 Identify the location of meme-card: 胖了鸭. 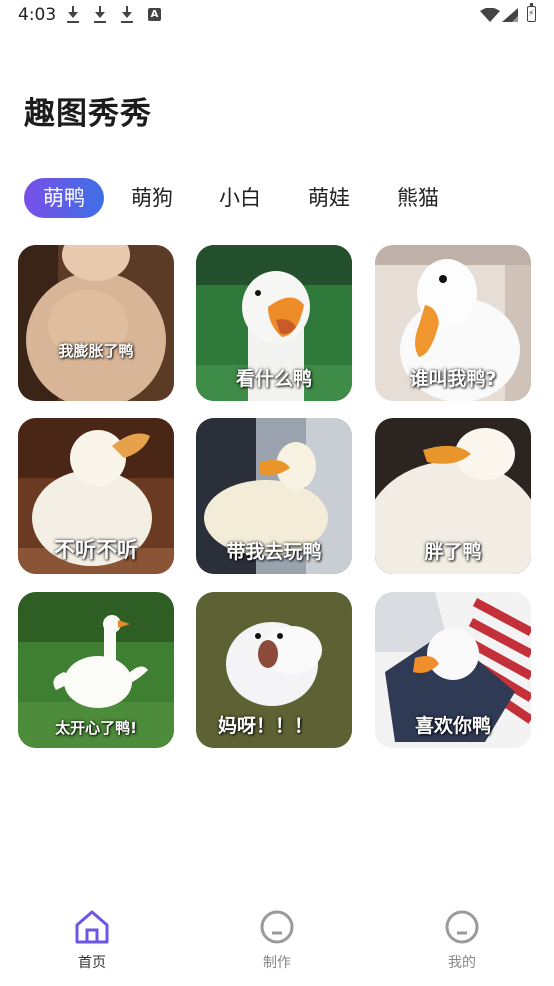
(453, 496).